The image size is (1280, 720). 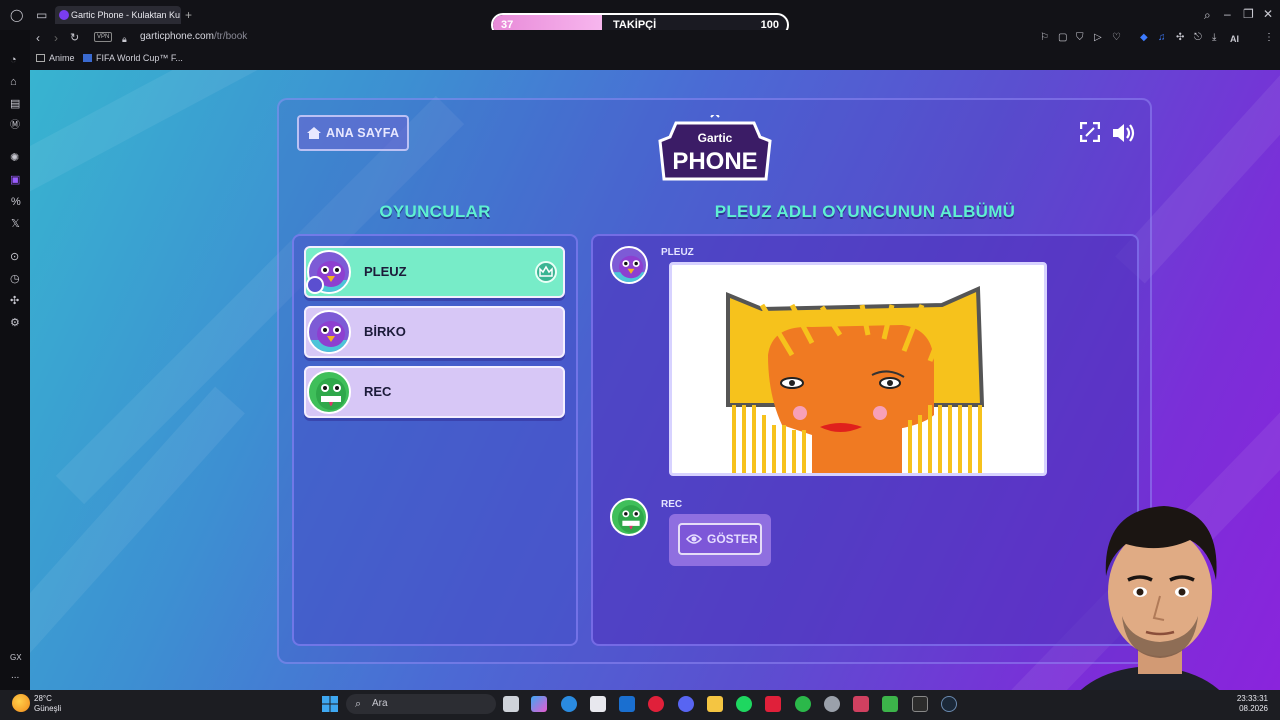 I want to click on new-tab-icon: +, so click(x=188, y=15).